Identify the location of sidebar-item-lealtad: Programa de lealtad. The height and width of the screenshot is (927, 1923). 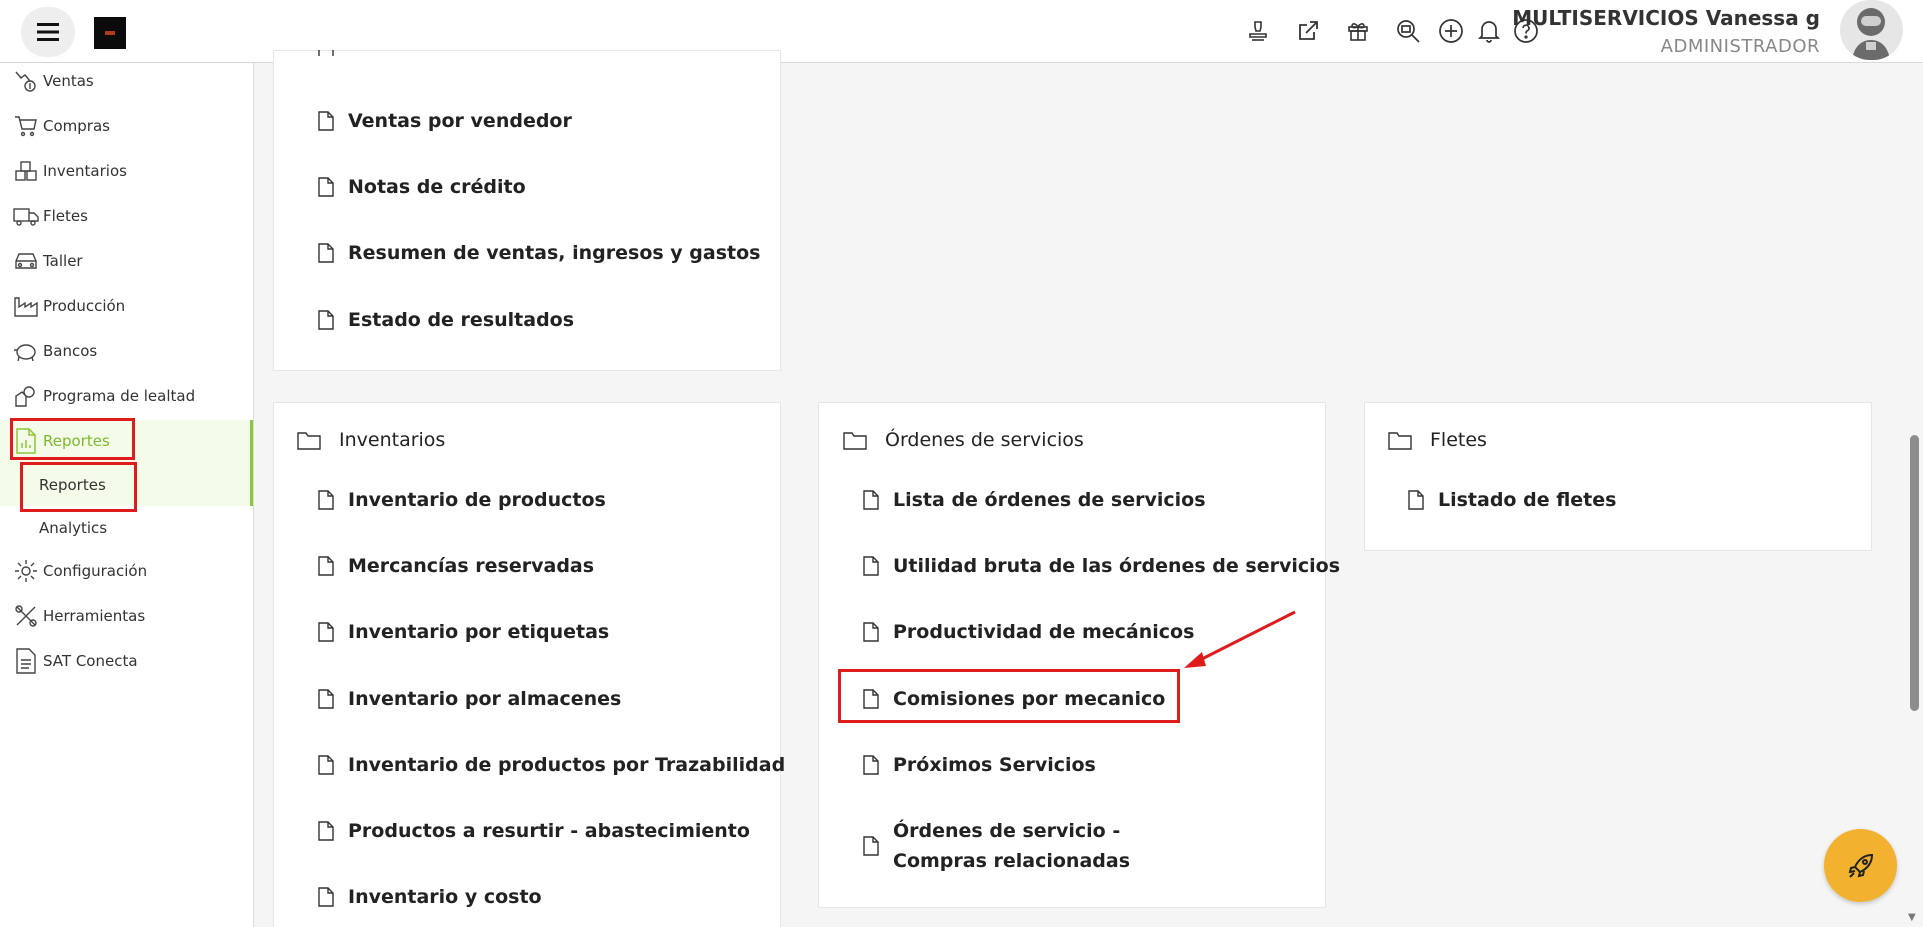
(129, 396).